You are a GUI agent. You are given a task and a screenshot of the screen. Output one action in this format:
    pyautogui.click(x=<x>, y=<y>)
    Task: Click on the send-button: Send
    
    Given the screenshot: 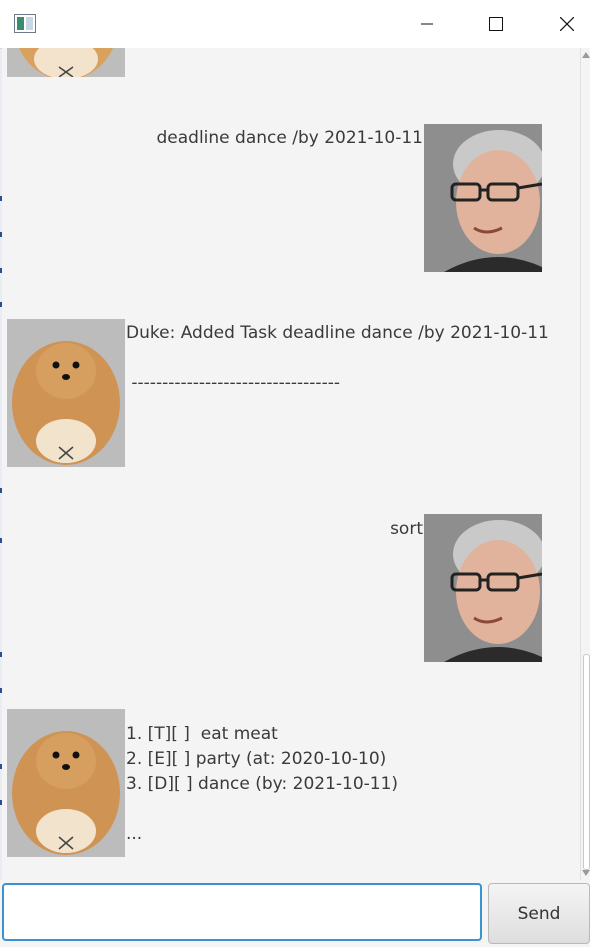 What is the action you would take?
    pyautogui.click(x=539, y=913)
    